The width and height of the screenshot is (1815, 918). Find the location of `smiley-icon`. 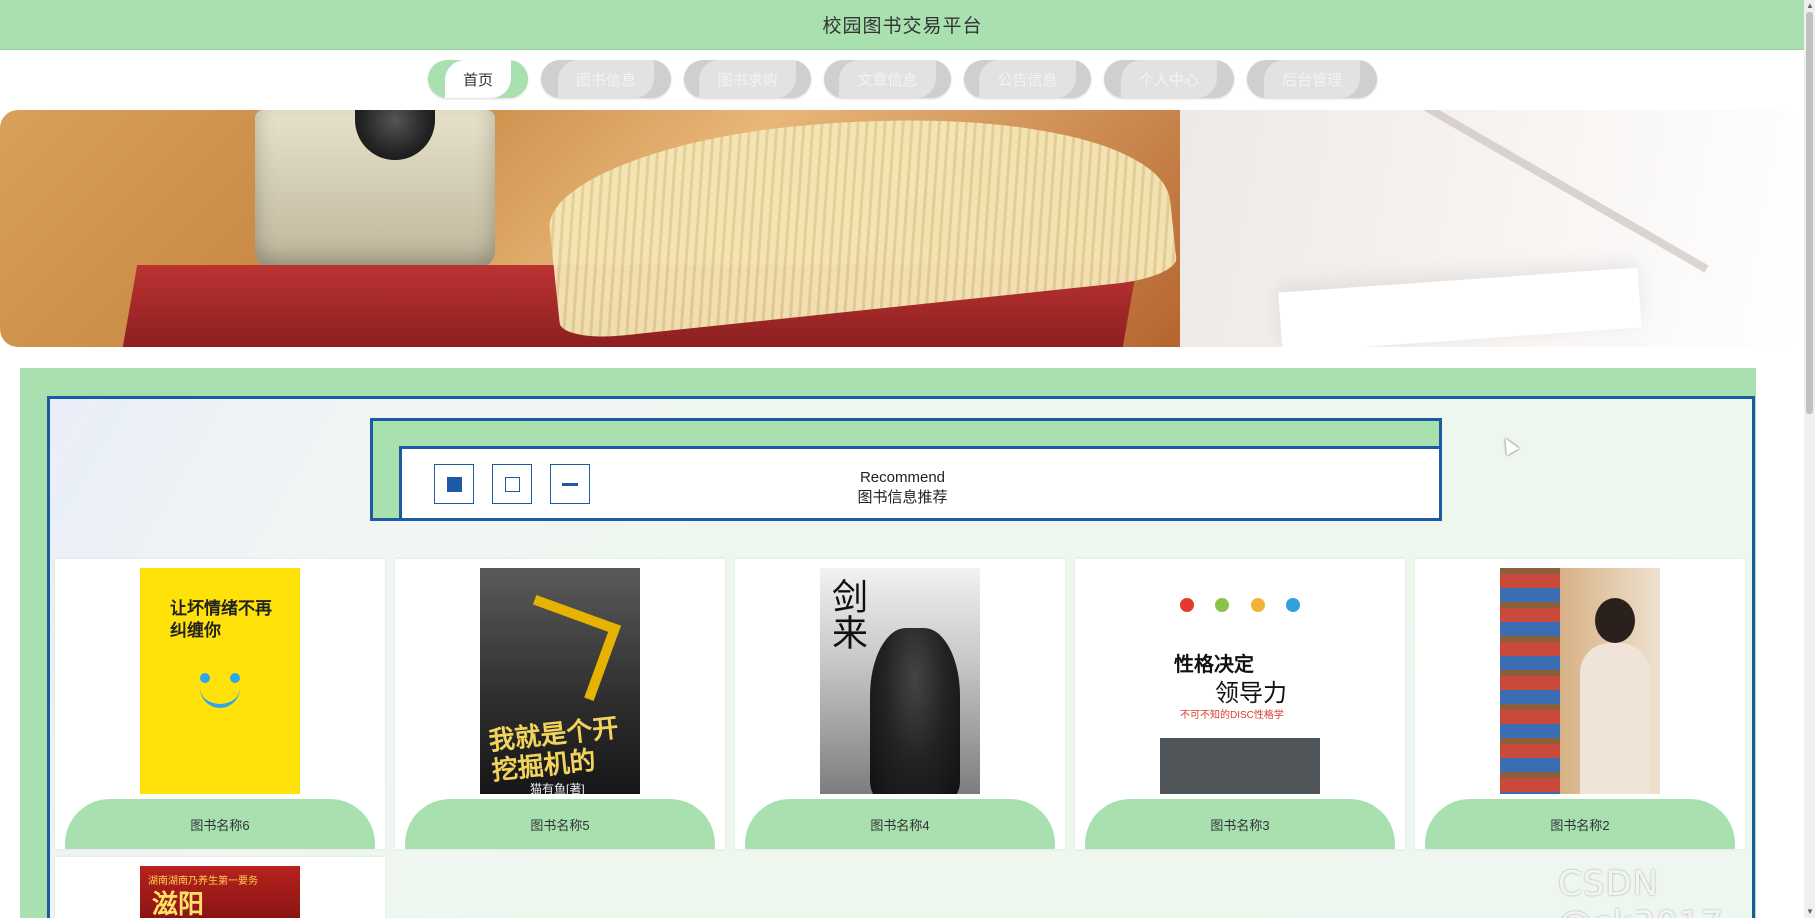

smiley-icon is located at coordinates (220, 693).